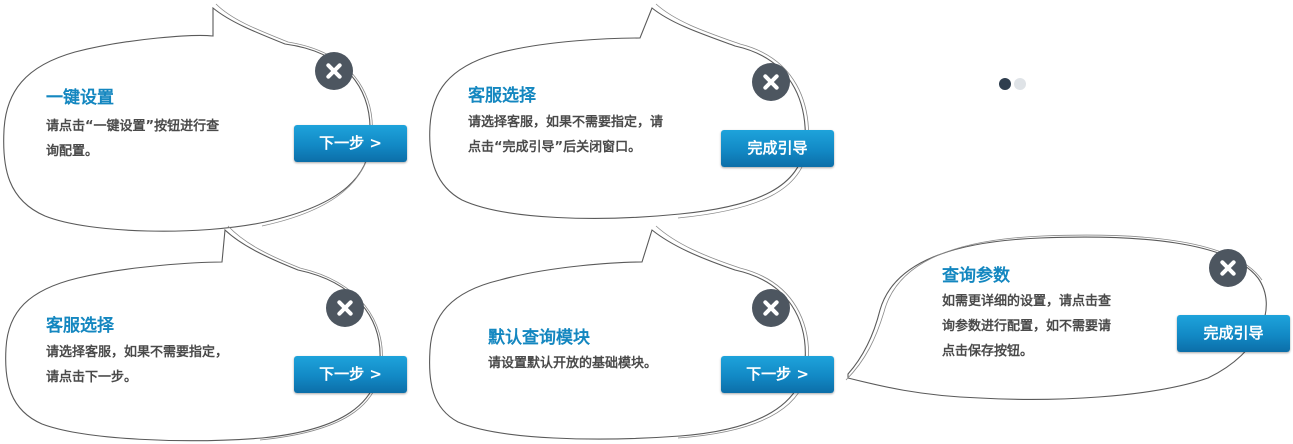 The width and height of the screenshot is (1293, 444). I want to click on description-line: 点击“完成引导”后关闭窗口。, so click(555, 147).